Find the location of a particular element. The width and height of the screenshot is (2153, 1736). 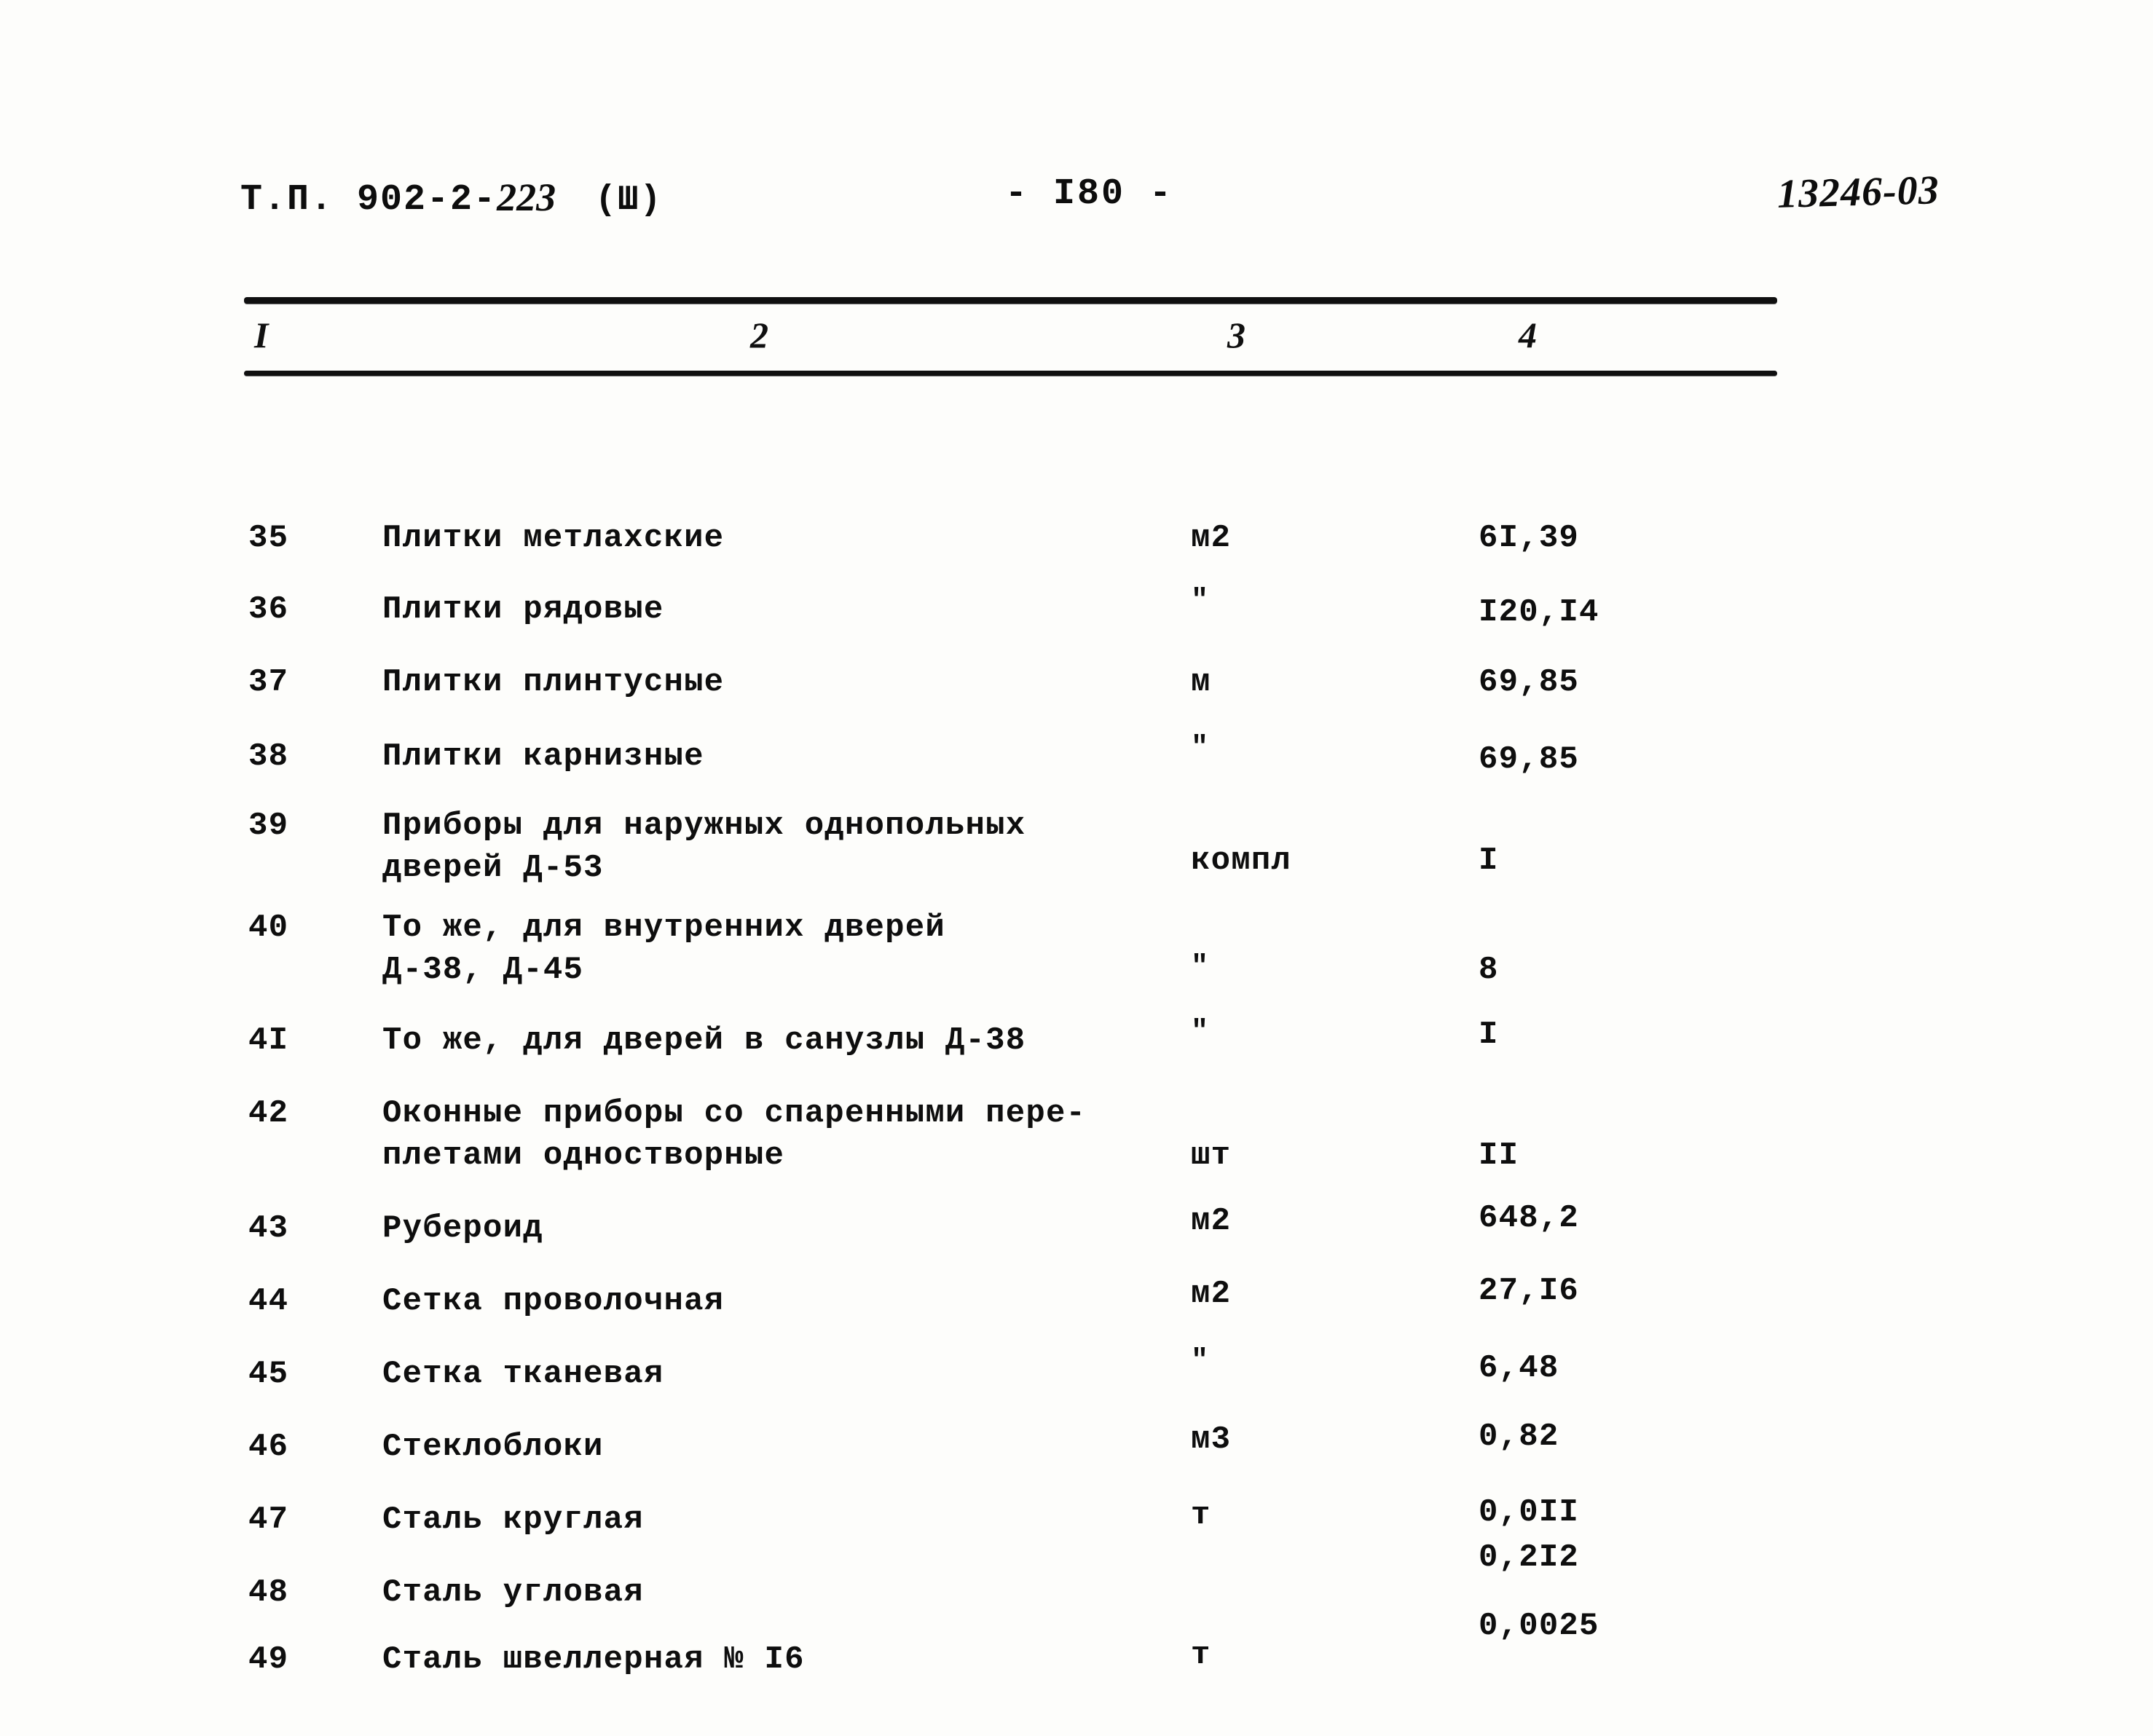

row-quantity: I20,I4 is located at coordinates (1539, 612).